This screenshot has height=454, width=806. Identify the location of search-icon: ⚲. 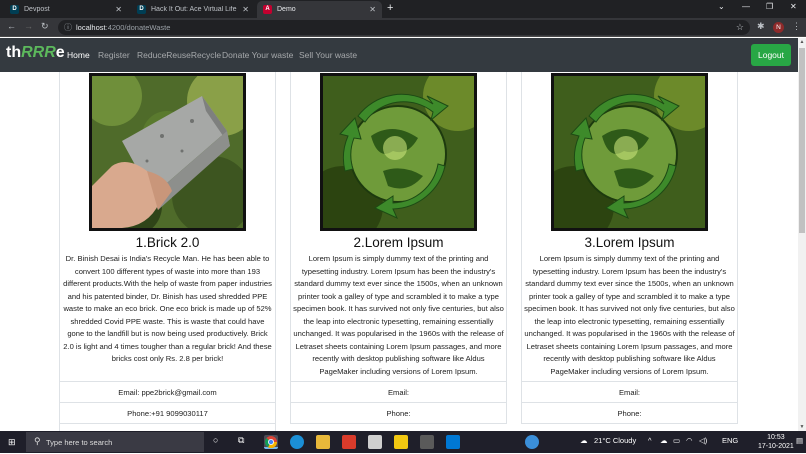
(37, 441).